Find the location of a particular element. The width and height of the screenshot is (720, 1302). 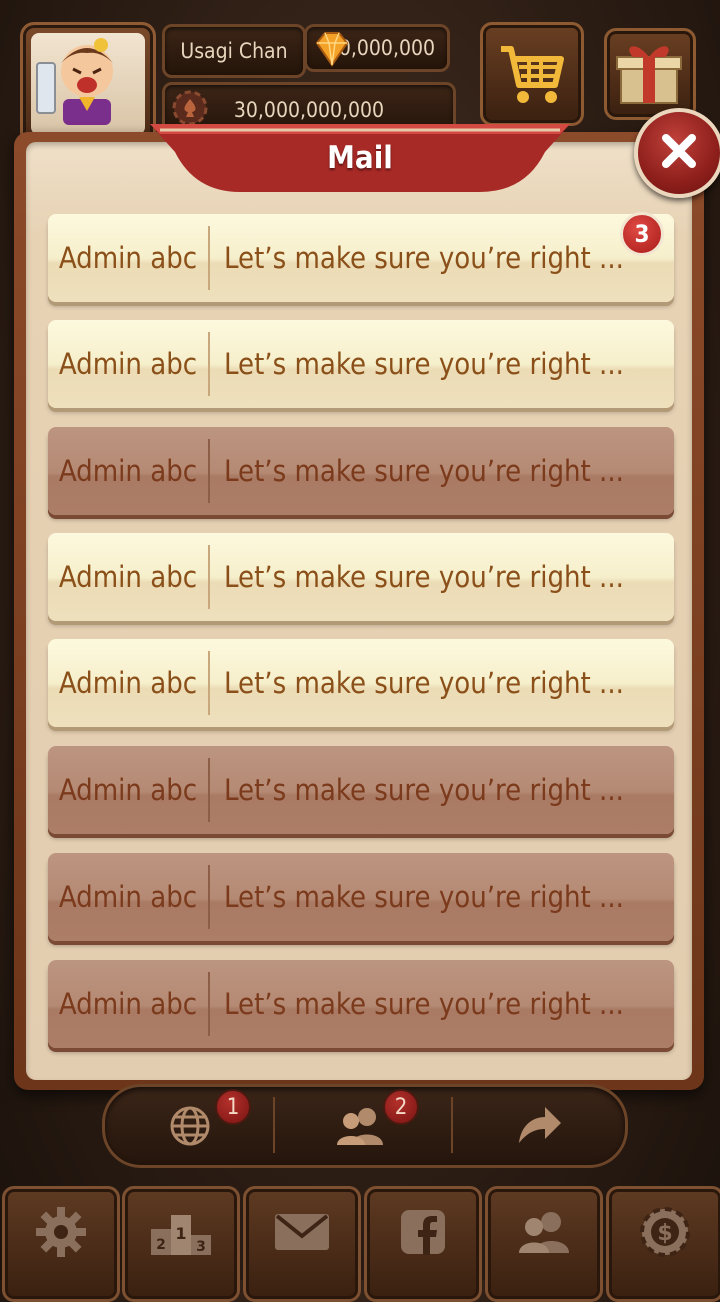

world-notification-badge: 1 is located at coordinates (233, 1107).